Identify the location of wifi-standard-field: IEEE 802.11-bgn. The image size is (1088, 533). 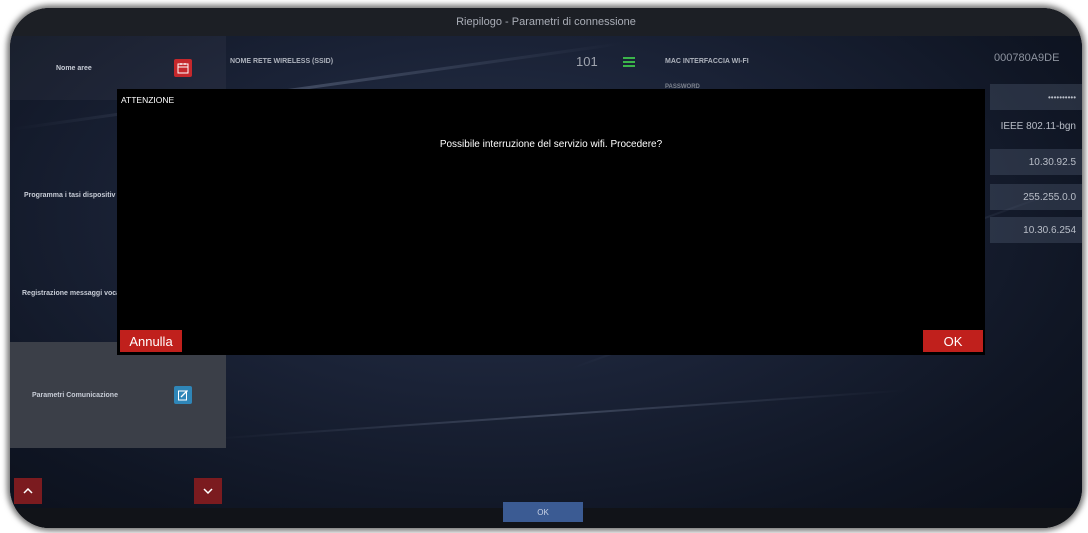
(1036, 126).